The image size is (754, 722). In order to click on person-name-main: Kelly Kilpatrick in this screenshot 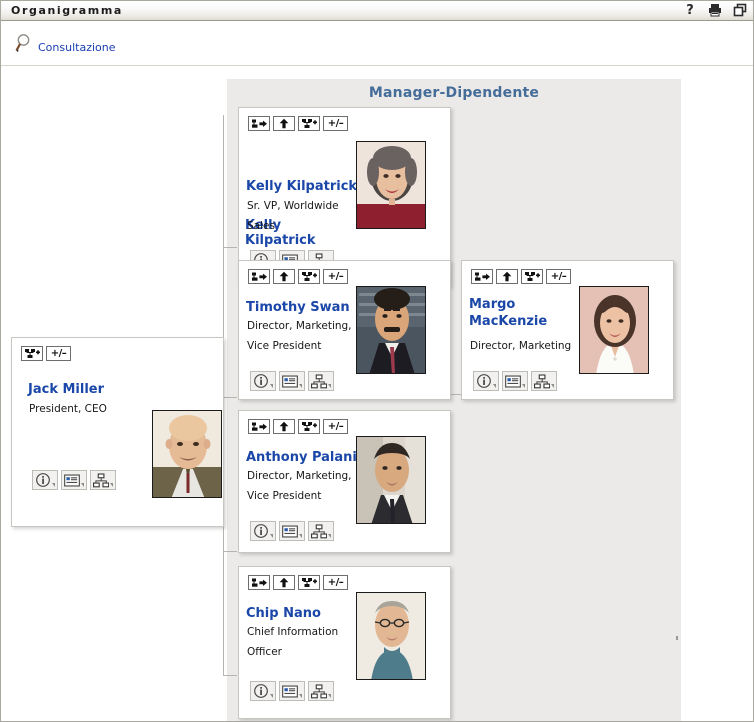, I will do `click(301, 186)`.